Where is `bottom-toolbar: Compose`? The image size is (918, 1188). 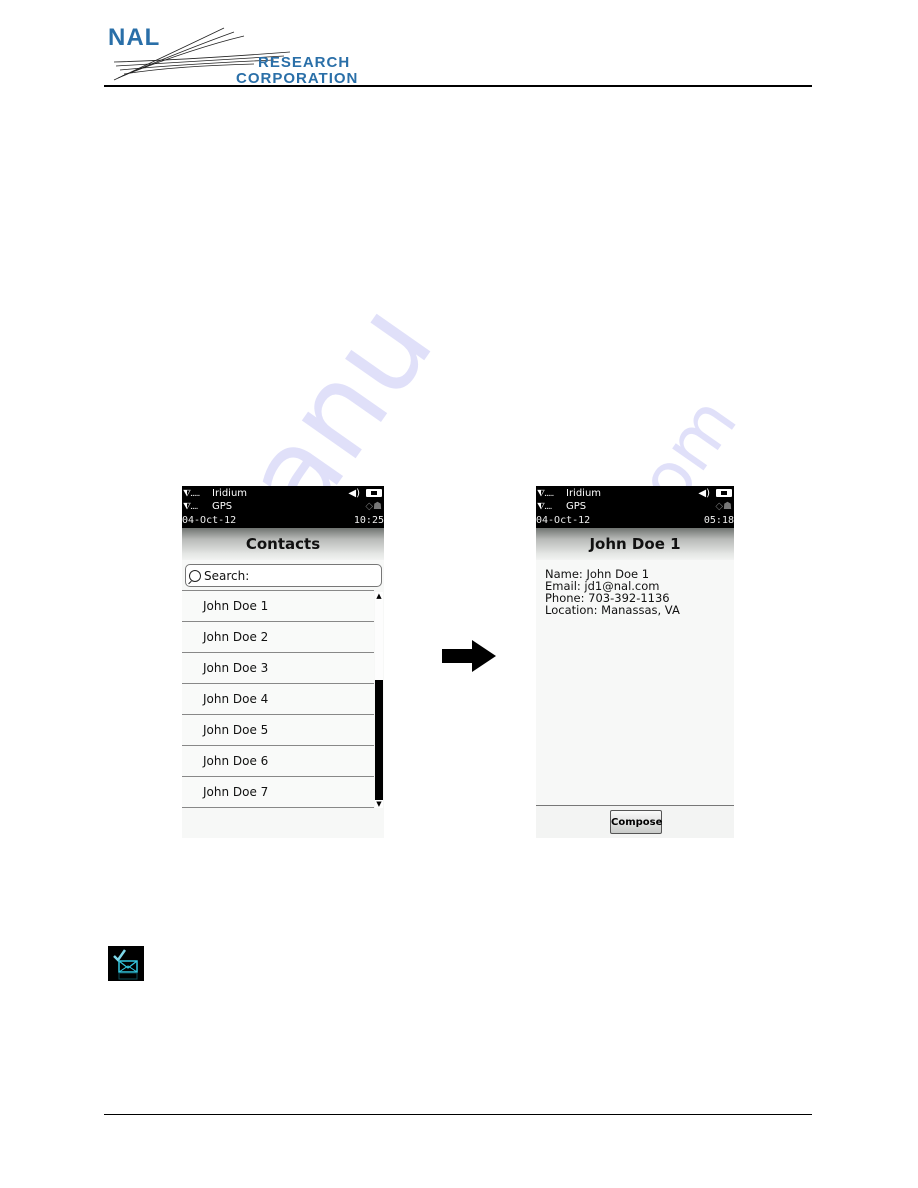 bottom-toolbar: Compose is located at coordinates (635, 821).